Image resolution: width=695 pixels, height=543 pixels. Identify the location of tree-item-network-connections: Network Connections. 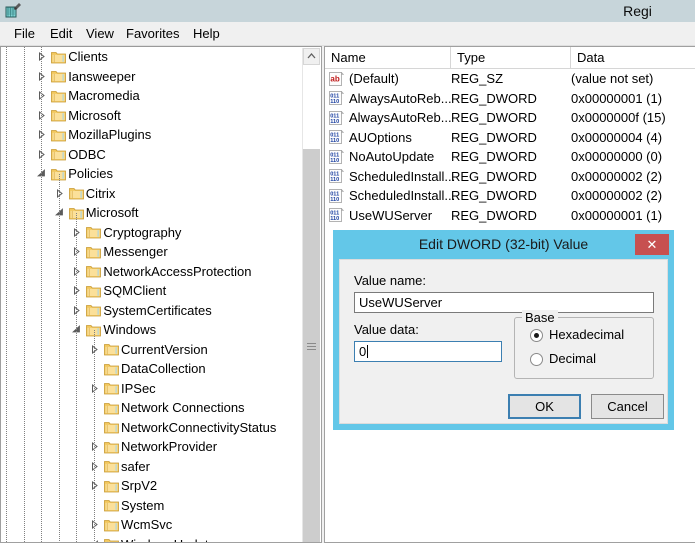
(152, 408).